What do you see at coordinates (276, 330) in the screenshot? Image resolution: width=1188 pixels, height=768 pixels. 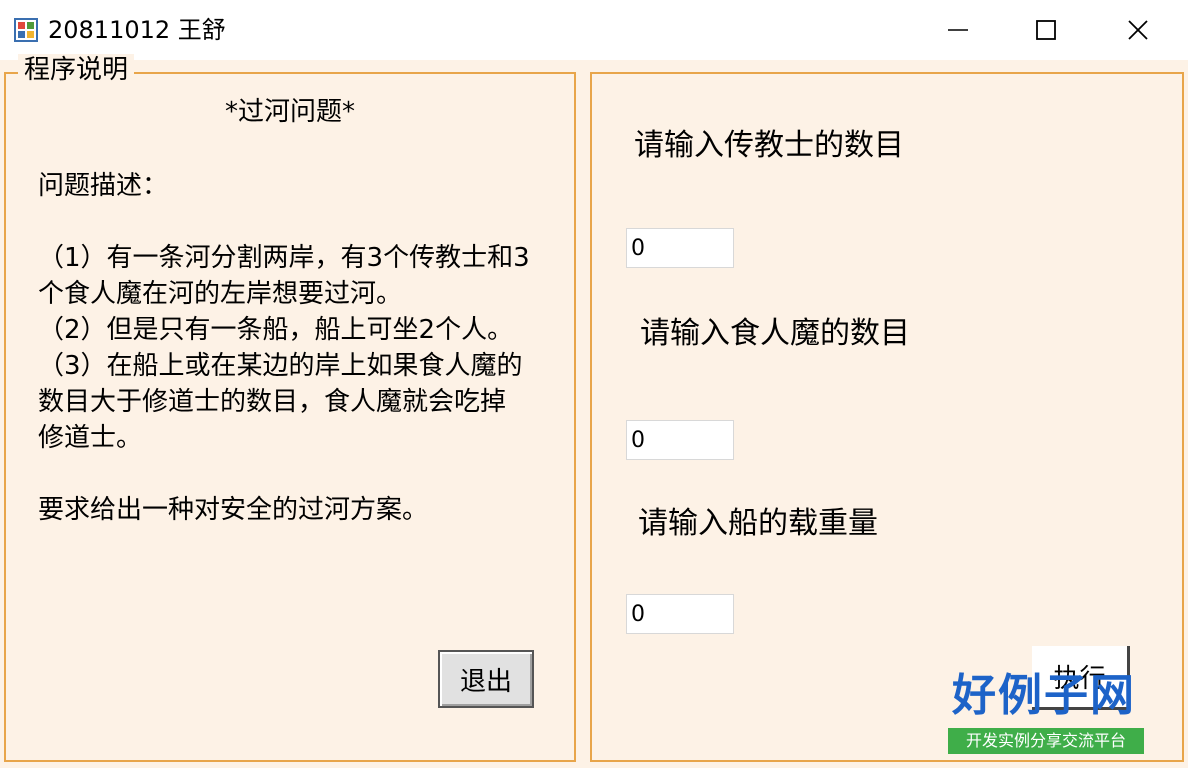 I see `desc-line: （2）但是只有一条船，船上可坐2个人。` at bounding box center [276, 330].